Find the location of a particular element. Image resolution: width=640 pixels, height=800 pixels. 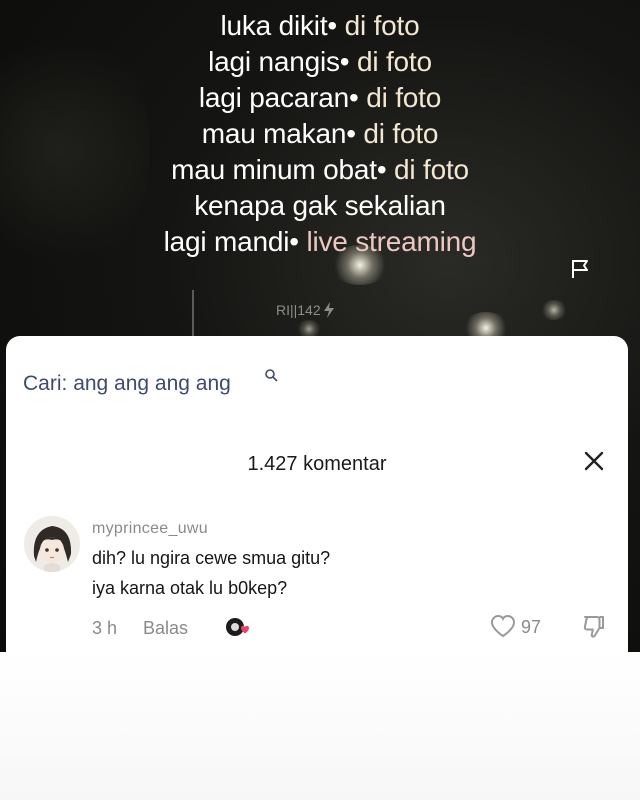

overlay-line: kenapa gak sekalian is located at coordinates (320, 205).